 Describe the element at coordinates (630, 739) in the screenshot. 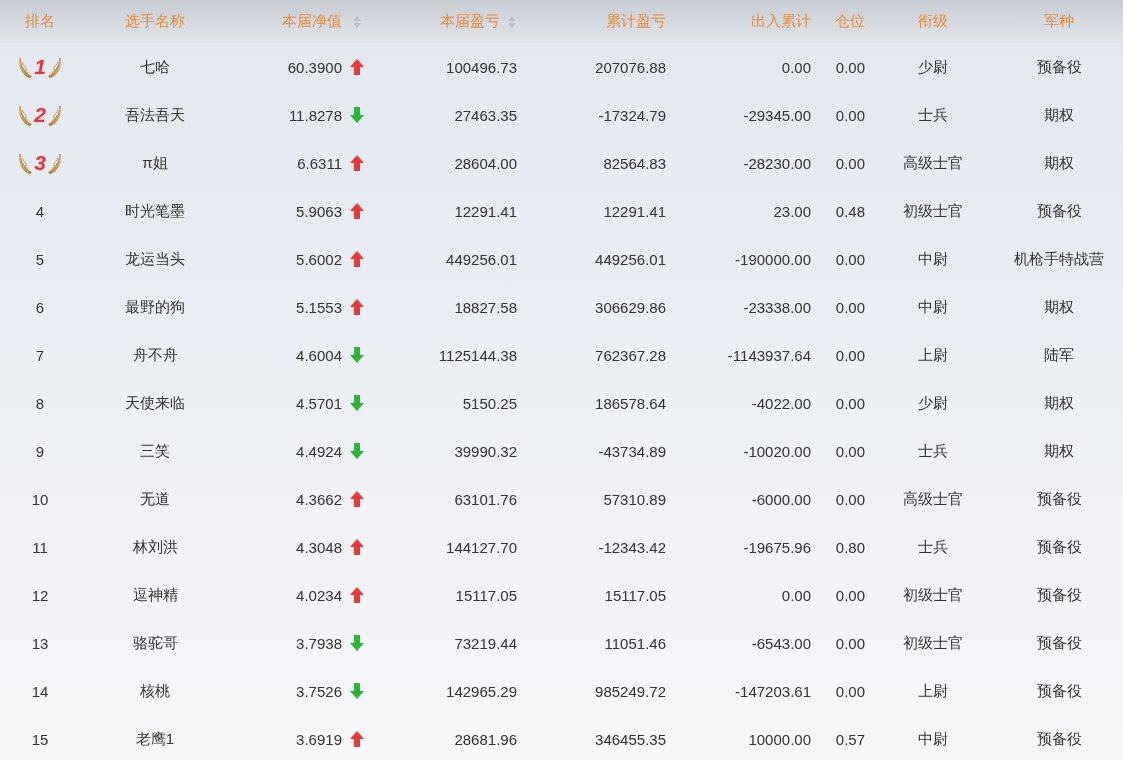

I see `table-cell: 346455.35` at that location.